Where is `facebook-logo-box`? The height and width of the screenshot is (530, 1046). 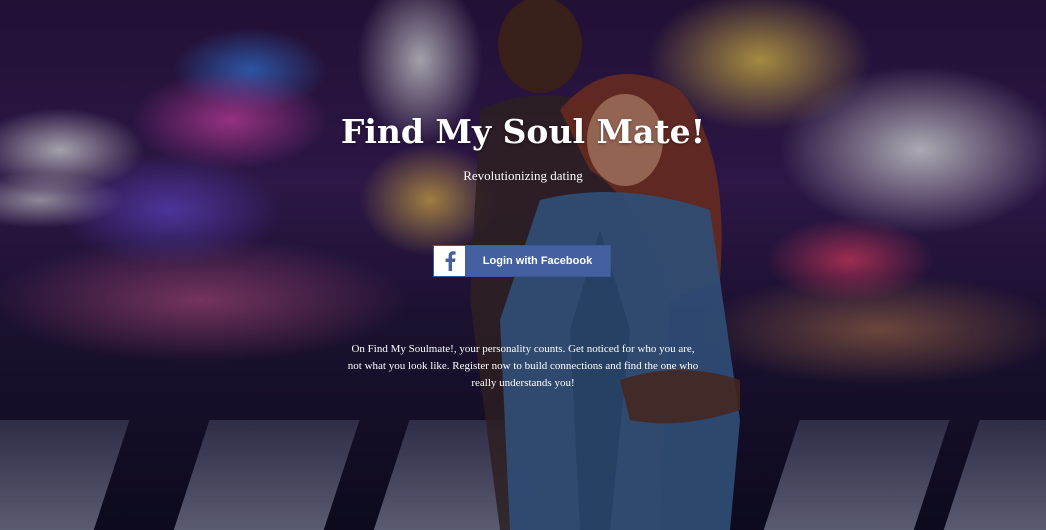 facebook-logo-box is located at coordinates (449, 261).